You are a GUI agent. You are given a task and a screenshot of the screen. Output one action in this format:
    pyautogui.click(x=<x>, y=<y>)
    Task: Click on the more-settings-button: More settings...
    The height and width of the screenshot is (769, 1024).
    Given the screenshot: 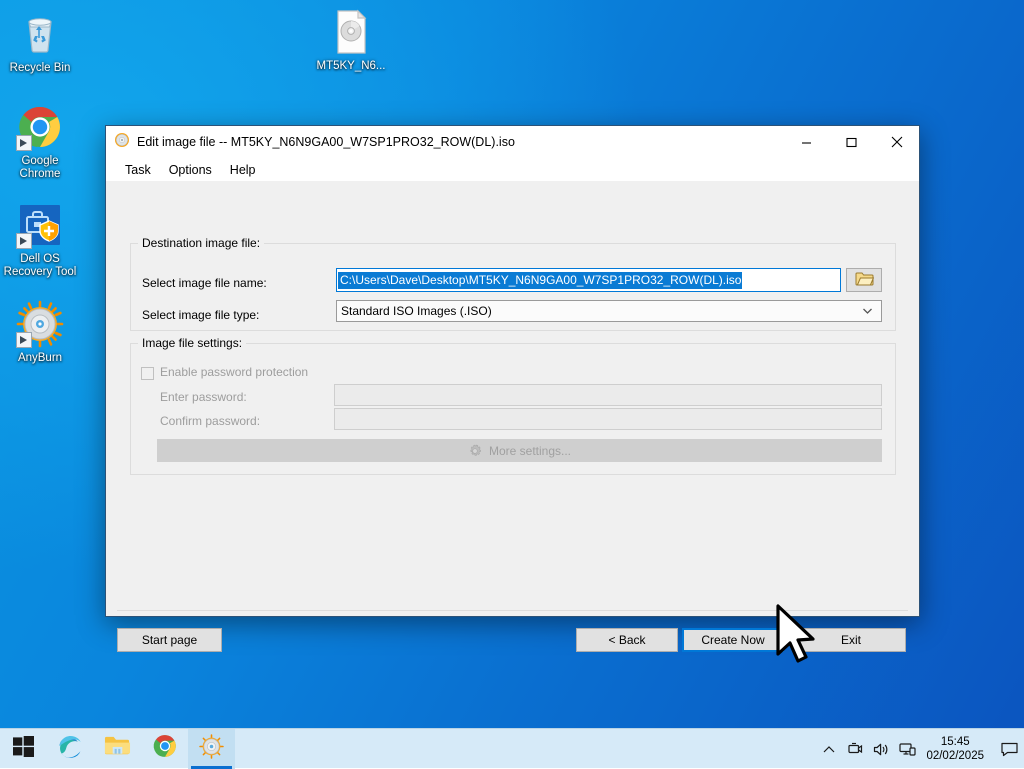 What is the action you would take?
    pyautogui.click(x=519, y=450)
    